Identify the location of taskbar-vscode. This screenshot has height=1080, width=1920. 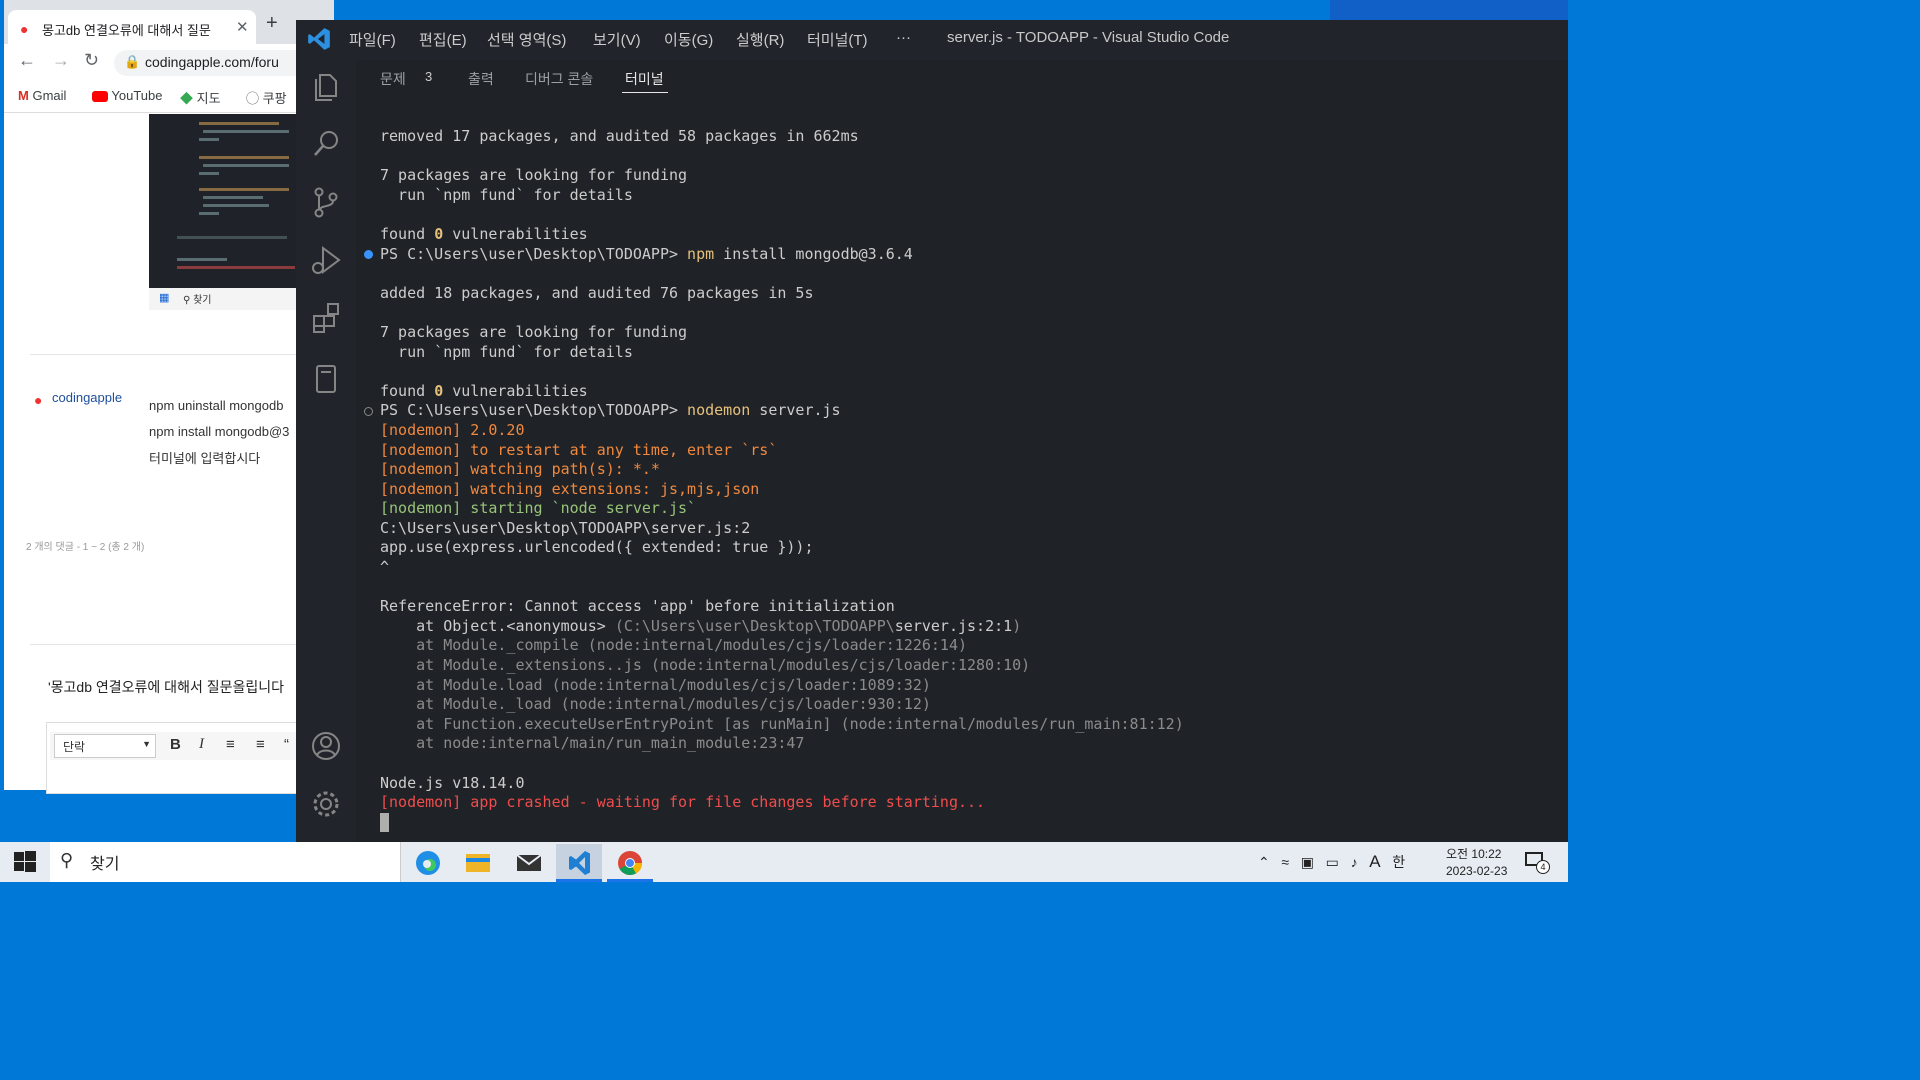
(579, 863).